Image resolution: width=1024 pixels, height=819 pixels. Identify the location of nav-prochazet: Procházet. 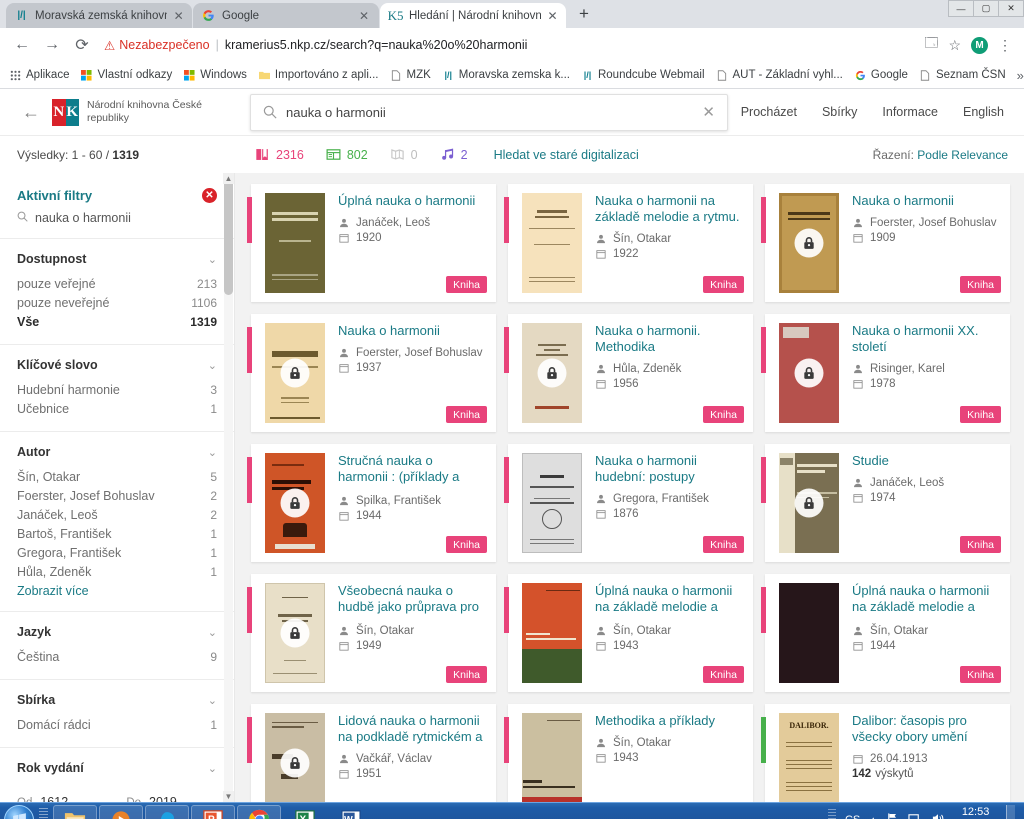
(769, 112).